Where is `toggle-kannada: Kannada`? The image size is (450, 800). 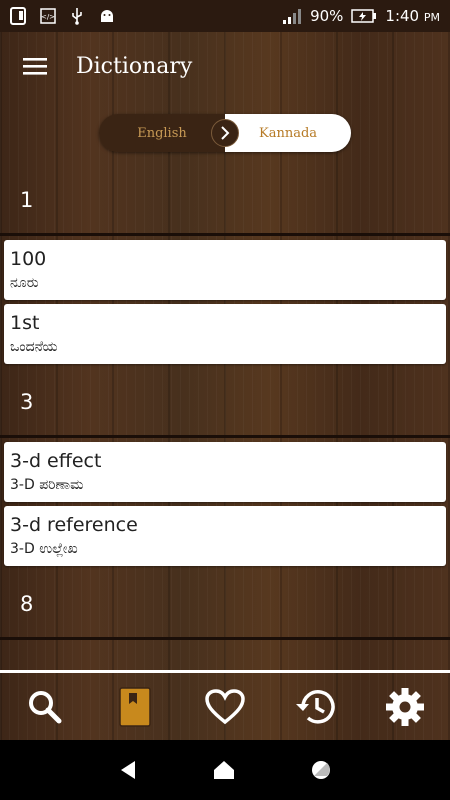 toggle-kannada: Kannada is located at coordinates (288, 133).